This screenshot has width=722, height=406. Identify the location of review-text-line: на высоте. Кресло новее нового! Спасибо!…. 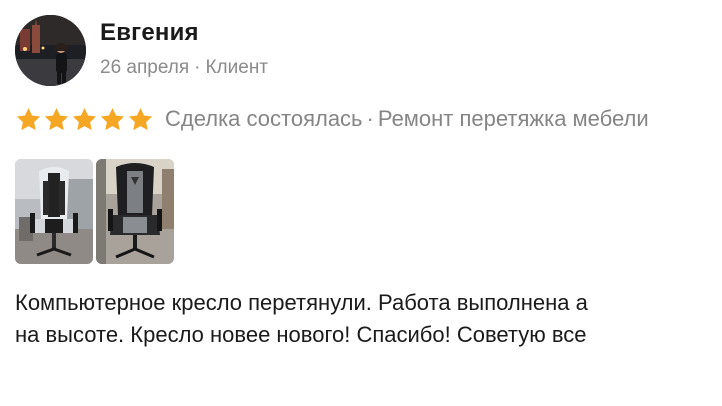
(301, 334).